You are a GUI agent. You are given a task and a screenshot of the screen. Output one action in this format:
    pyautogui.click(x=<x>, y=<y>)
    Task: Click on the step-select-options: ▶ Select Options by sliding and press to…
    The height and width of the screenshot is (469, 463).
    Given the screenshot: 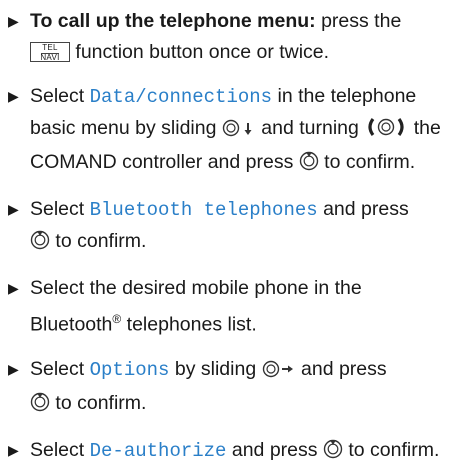 What is the action you would take?
    pyautogui.click(x=231, y=388)
    